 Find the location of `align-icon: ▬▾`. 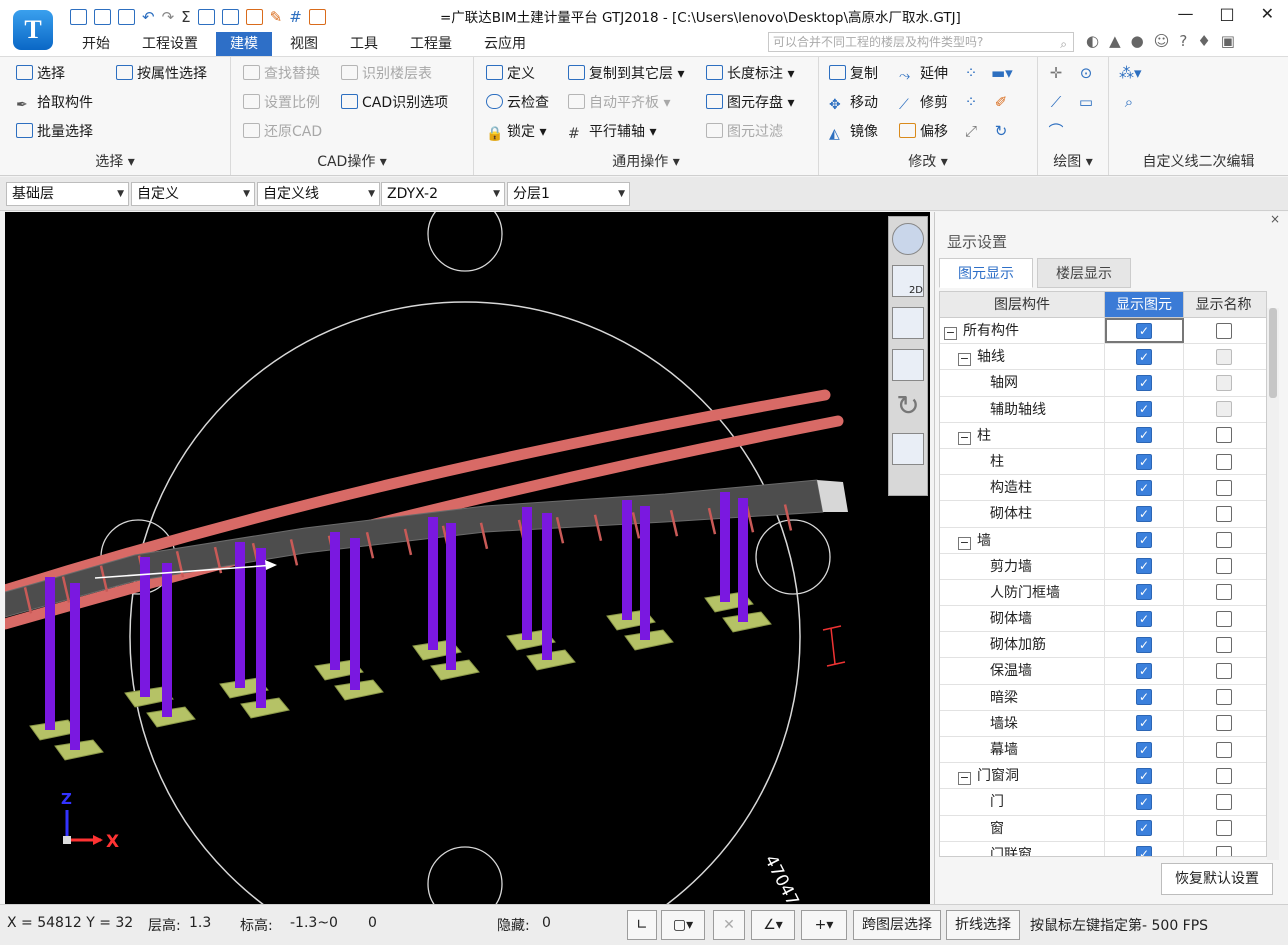

align-icon: ▬▾ is located at coordinates (1002, 73).